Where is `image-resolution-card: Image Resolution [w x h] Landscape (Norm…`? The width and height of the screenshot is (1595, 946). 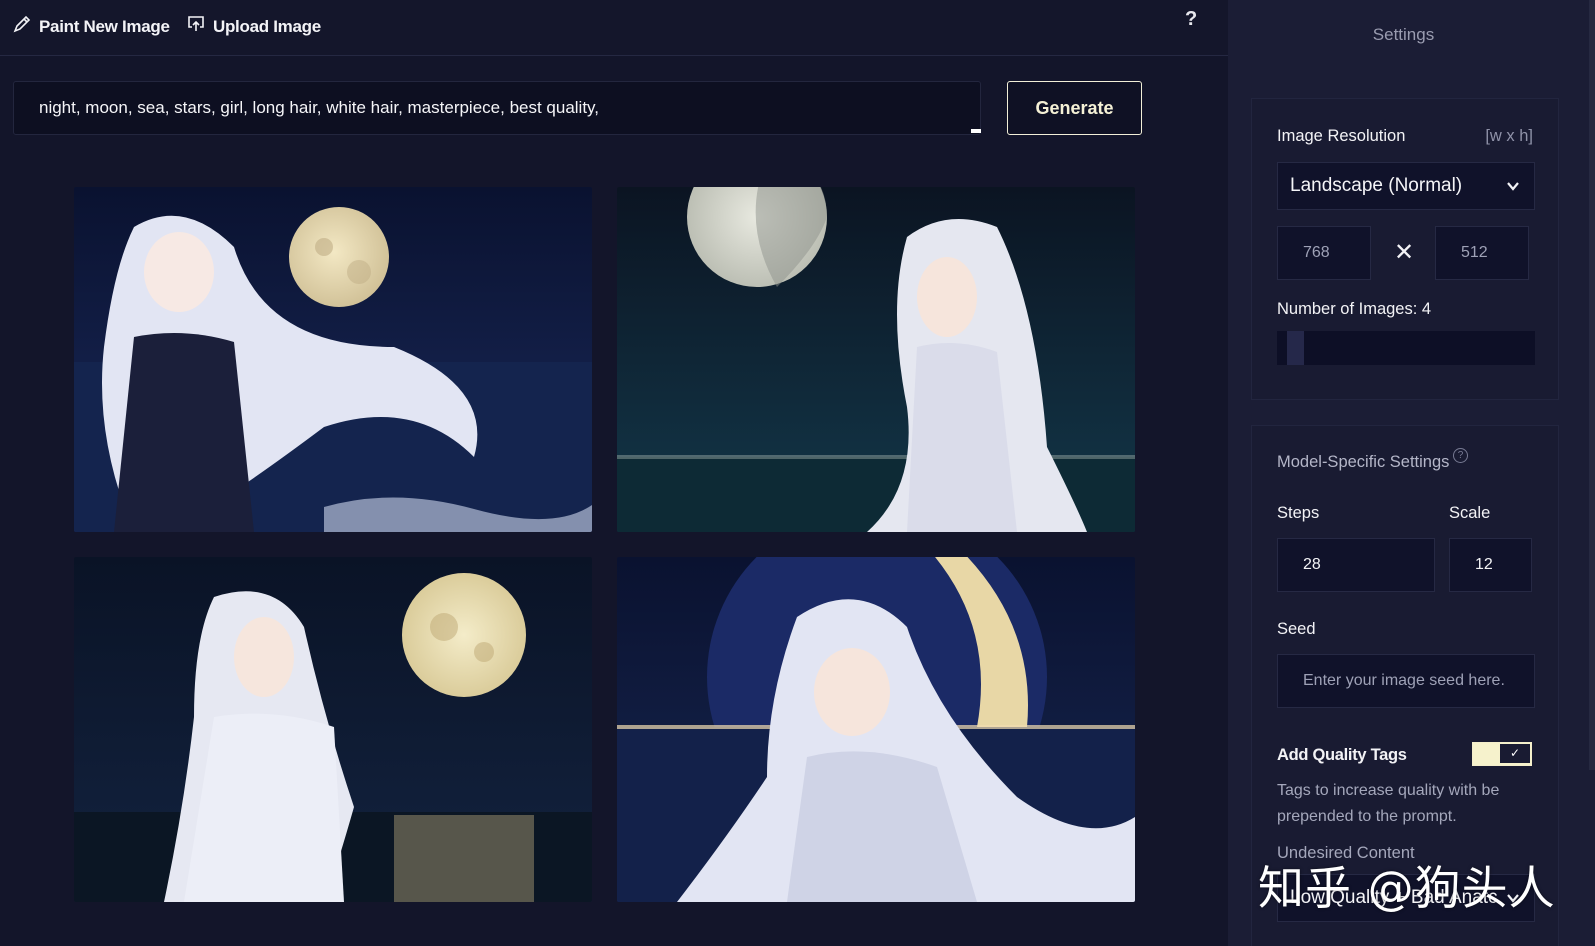
image-resolution-card: Image Resolution [w x h] Landscape (Norm… is located at coordinates (1405, 249).